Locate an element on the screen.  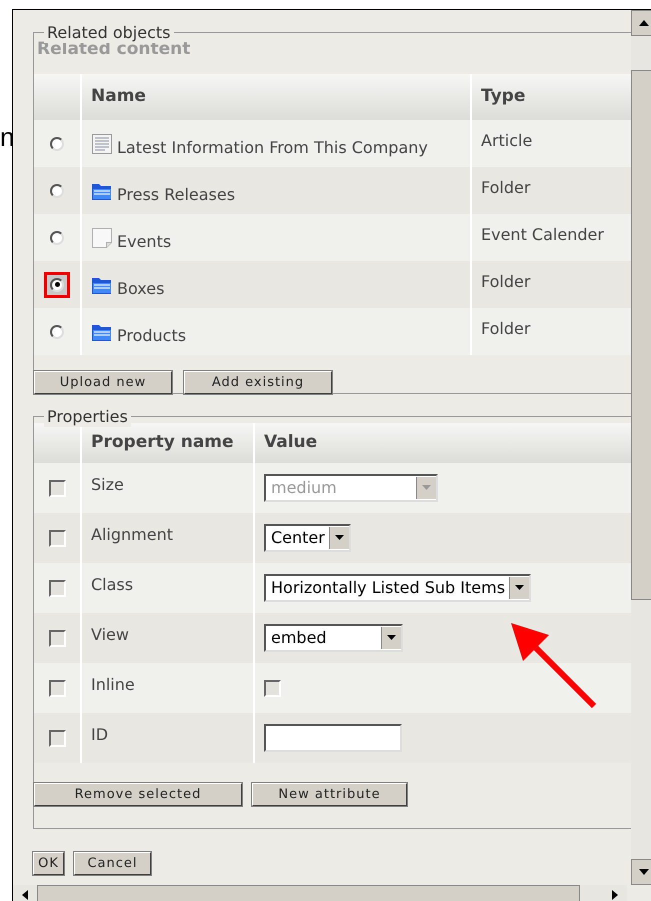
table-cell-text: Boxes is located at coordinates (140, 289).